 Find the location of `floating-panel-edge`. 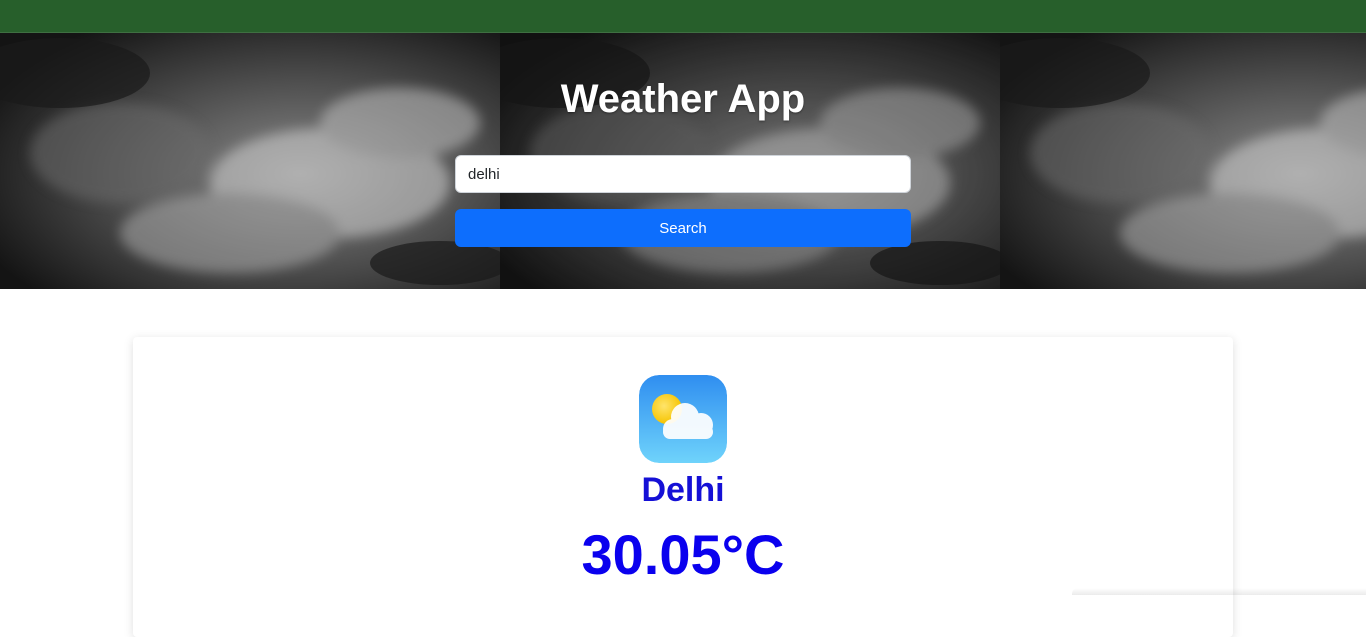

floating-panel-edge is located at coordinates (1219, 591).